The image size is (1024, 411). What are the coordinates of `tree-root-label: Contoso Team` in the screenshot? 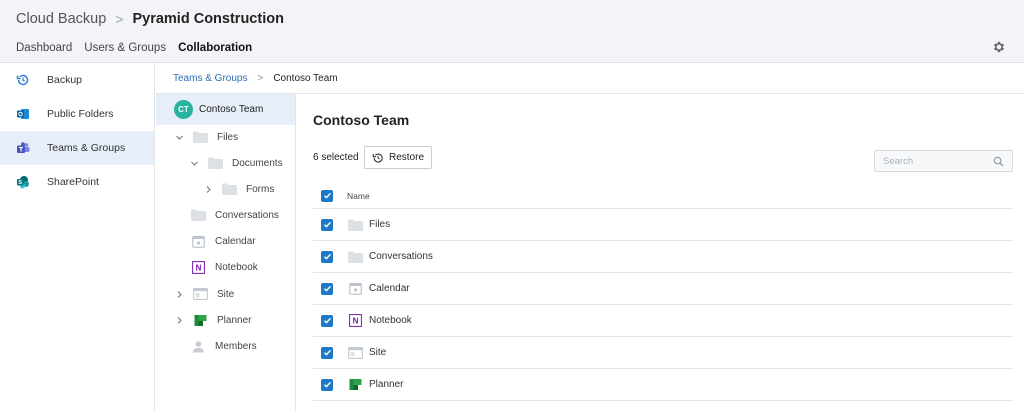 It's located at (231, 109).